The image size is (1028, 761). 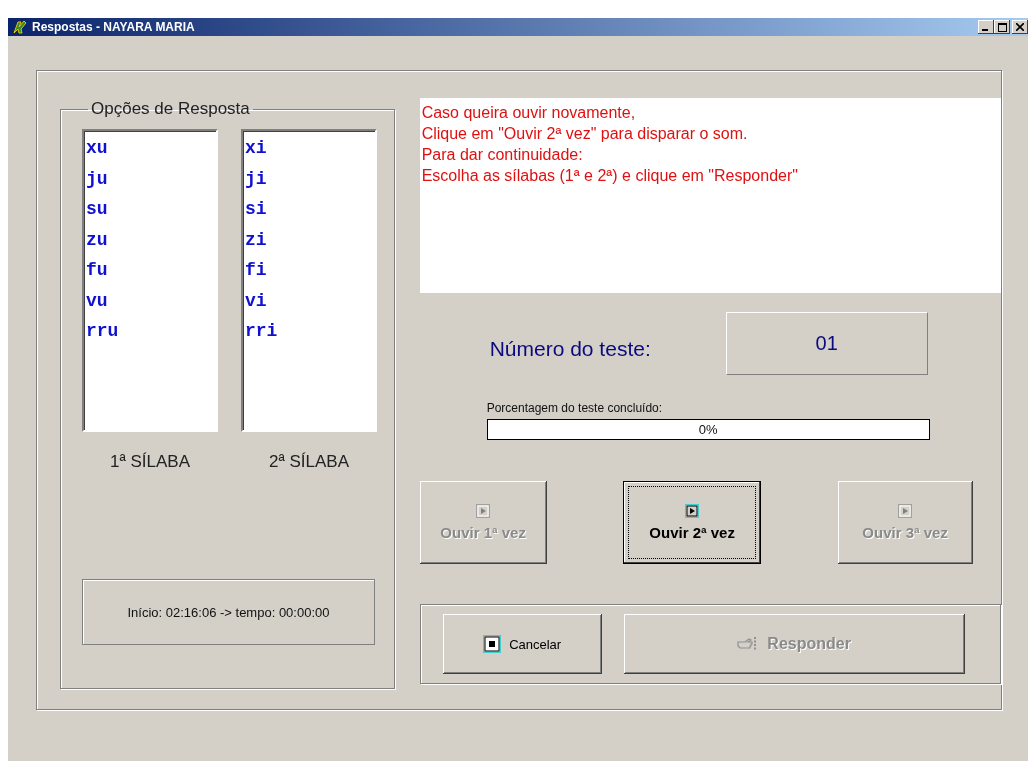 I want to click on stop-icon, so click(x=492, y=644).